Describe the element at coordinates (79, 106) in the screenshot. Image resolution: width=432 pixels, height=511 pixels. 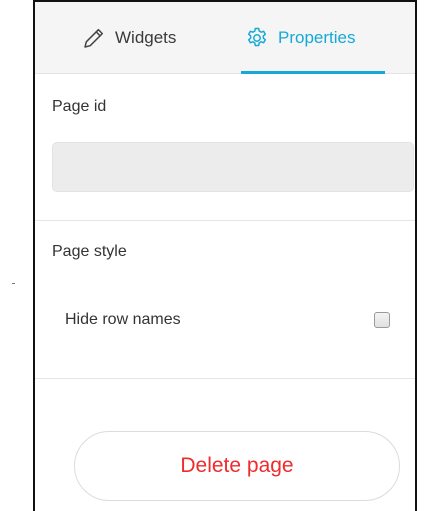
I see `page-id-label: Page id` at that location.